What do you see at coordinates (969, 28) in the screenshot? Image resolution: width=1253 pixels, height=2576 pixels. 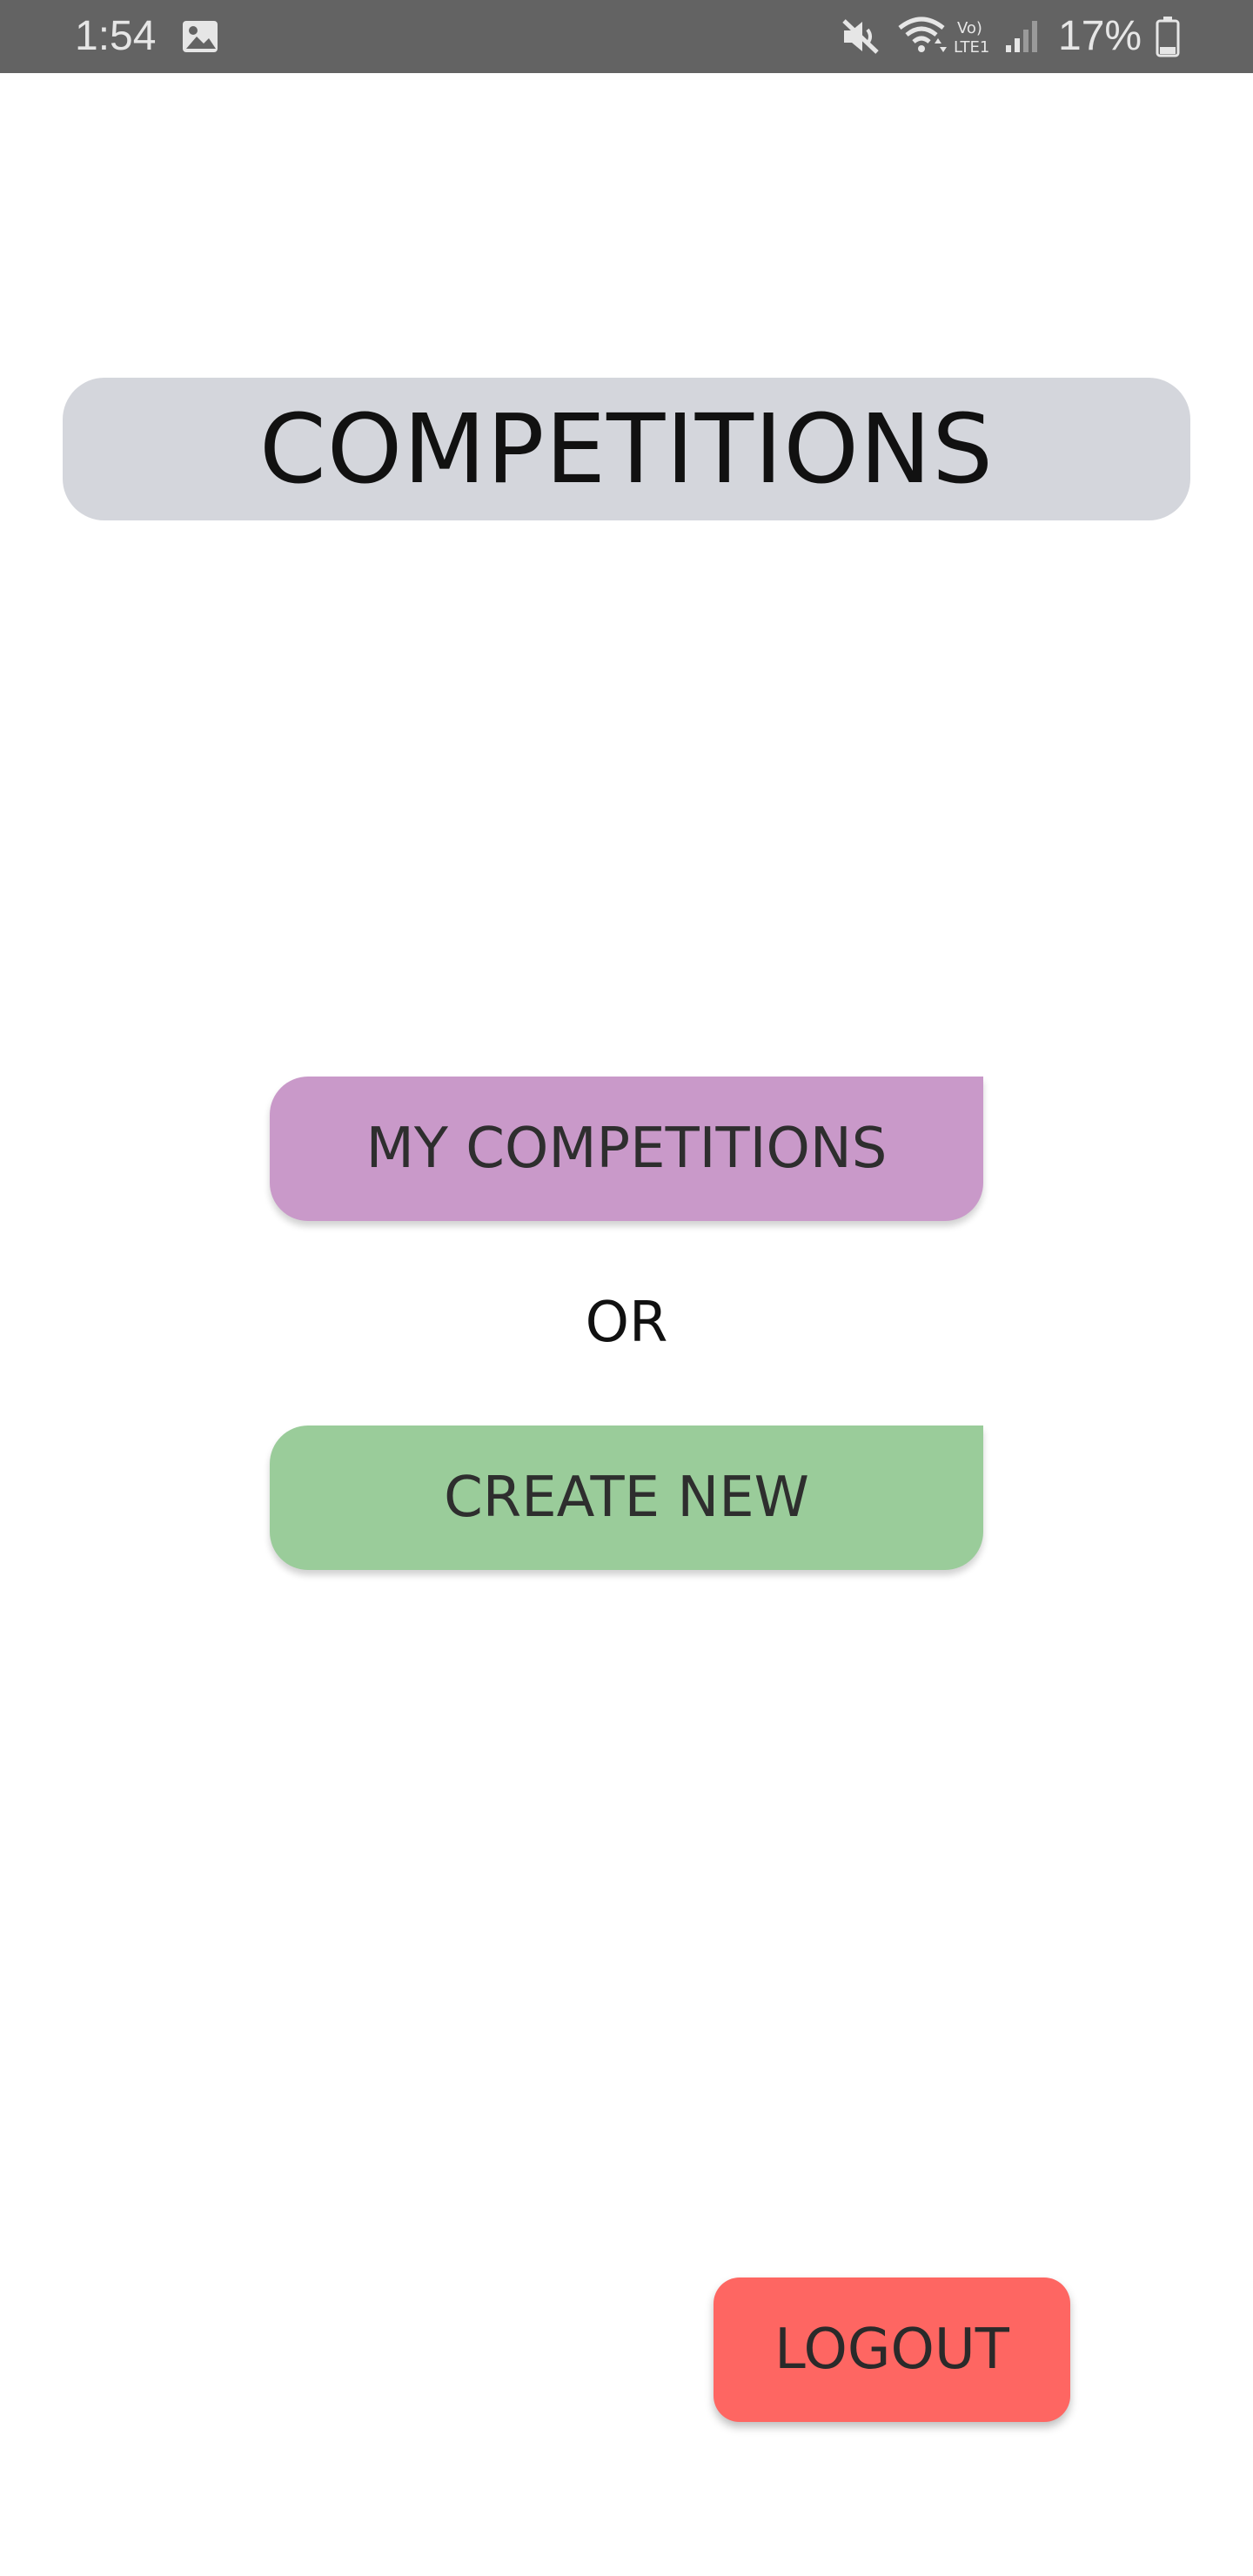 I see `svg-text: Vo)` at bounding box center [969, 28].